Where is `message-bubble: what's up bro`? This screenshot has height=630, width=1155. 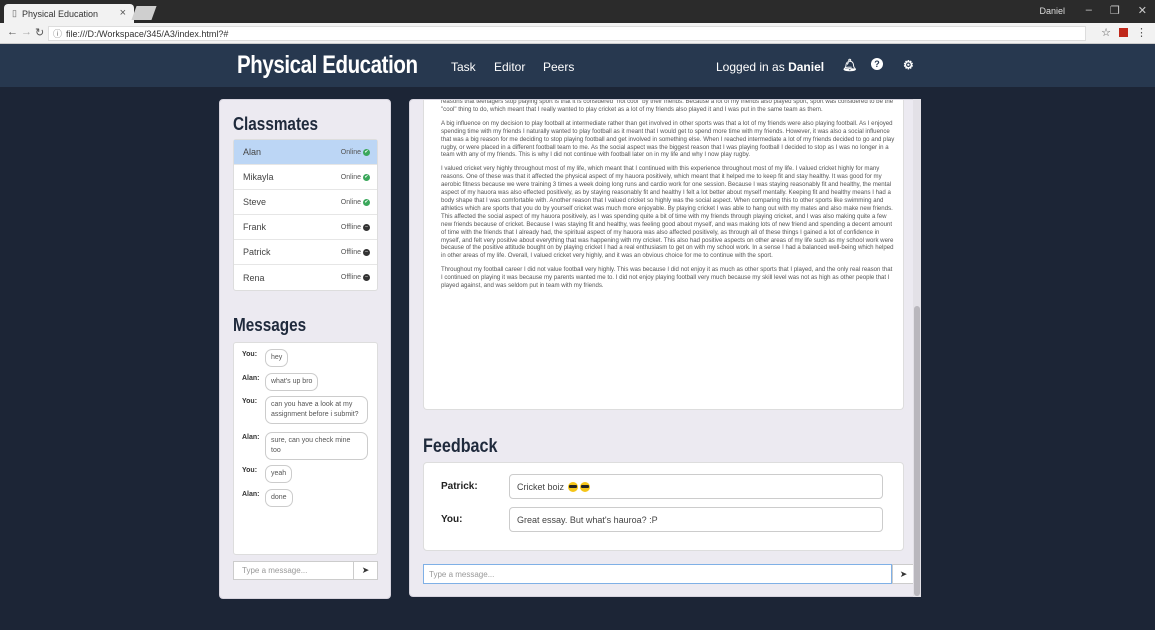
message-bubble: what's up bro is located at coordinates (292, 382).